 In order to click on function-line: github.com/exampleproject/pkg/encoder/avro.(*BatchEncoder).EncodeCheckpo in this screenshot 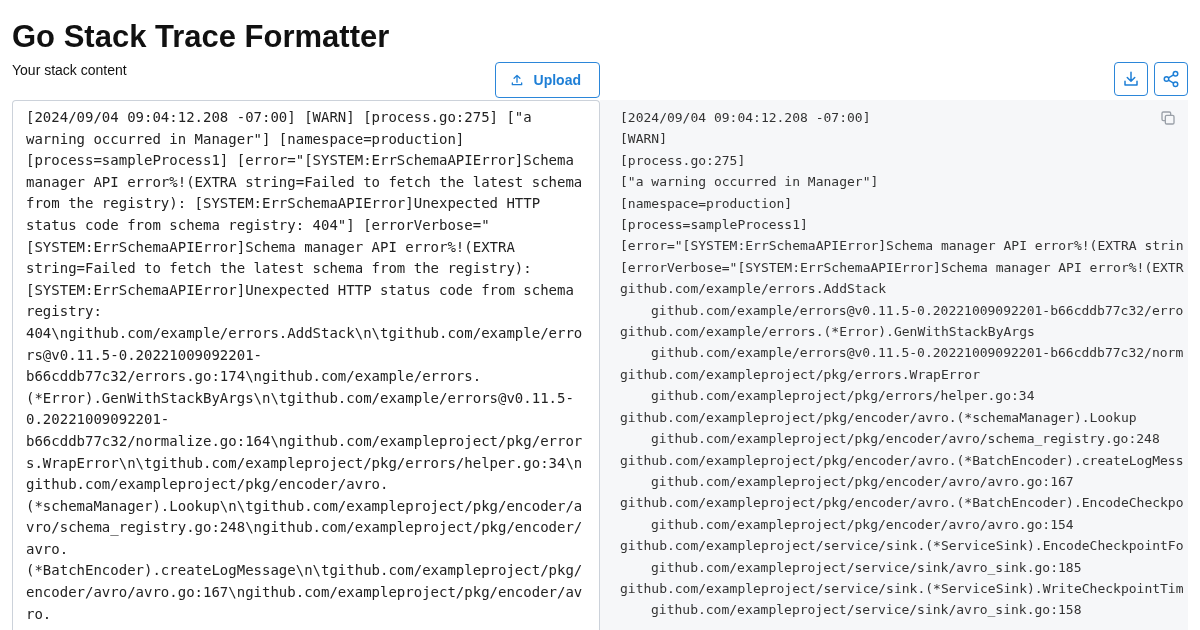, I will do `click(902, 503)`.